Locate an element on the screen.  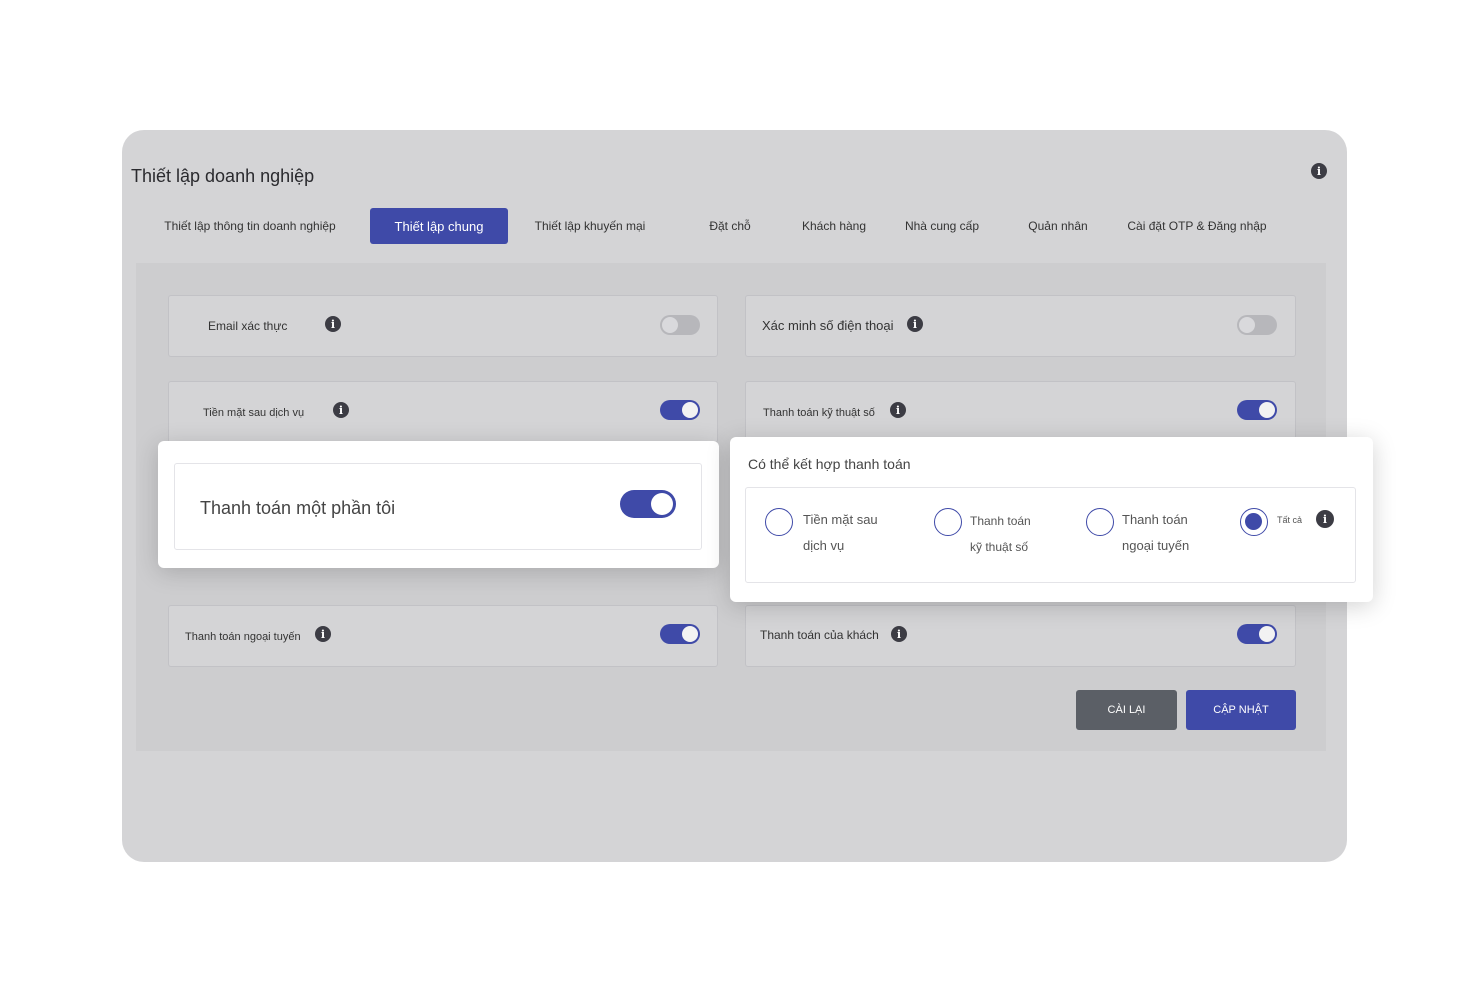
setting-card-email: Email xác thực i is located at coordinates (443, 326).